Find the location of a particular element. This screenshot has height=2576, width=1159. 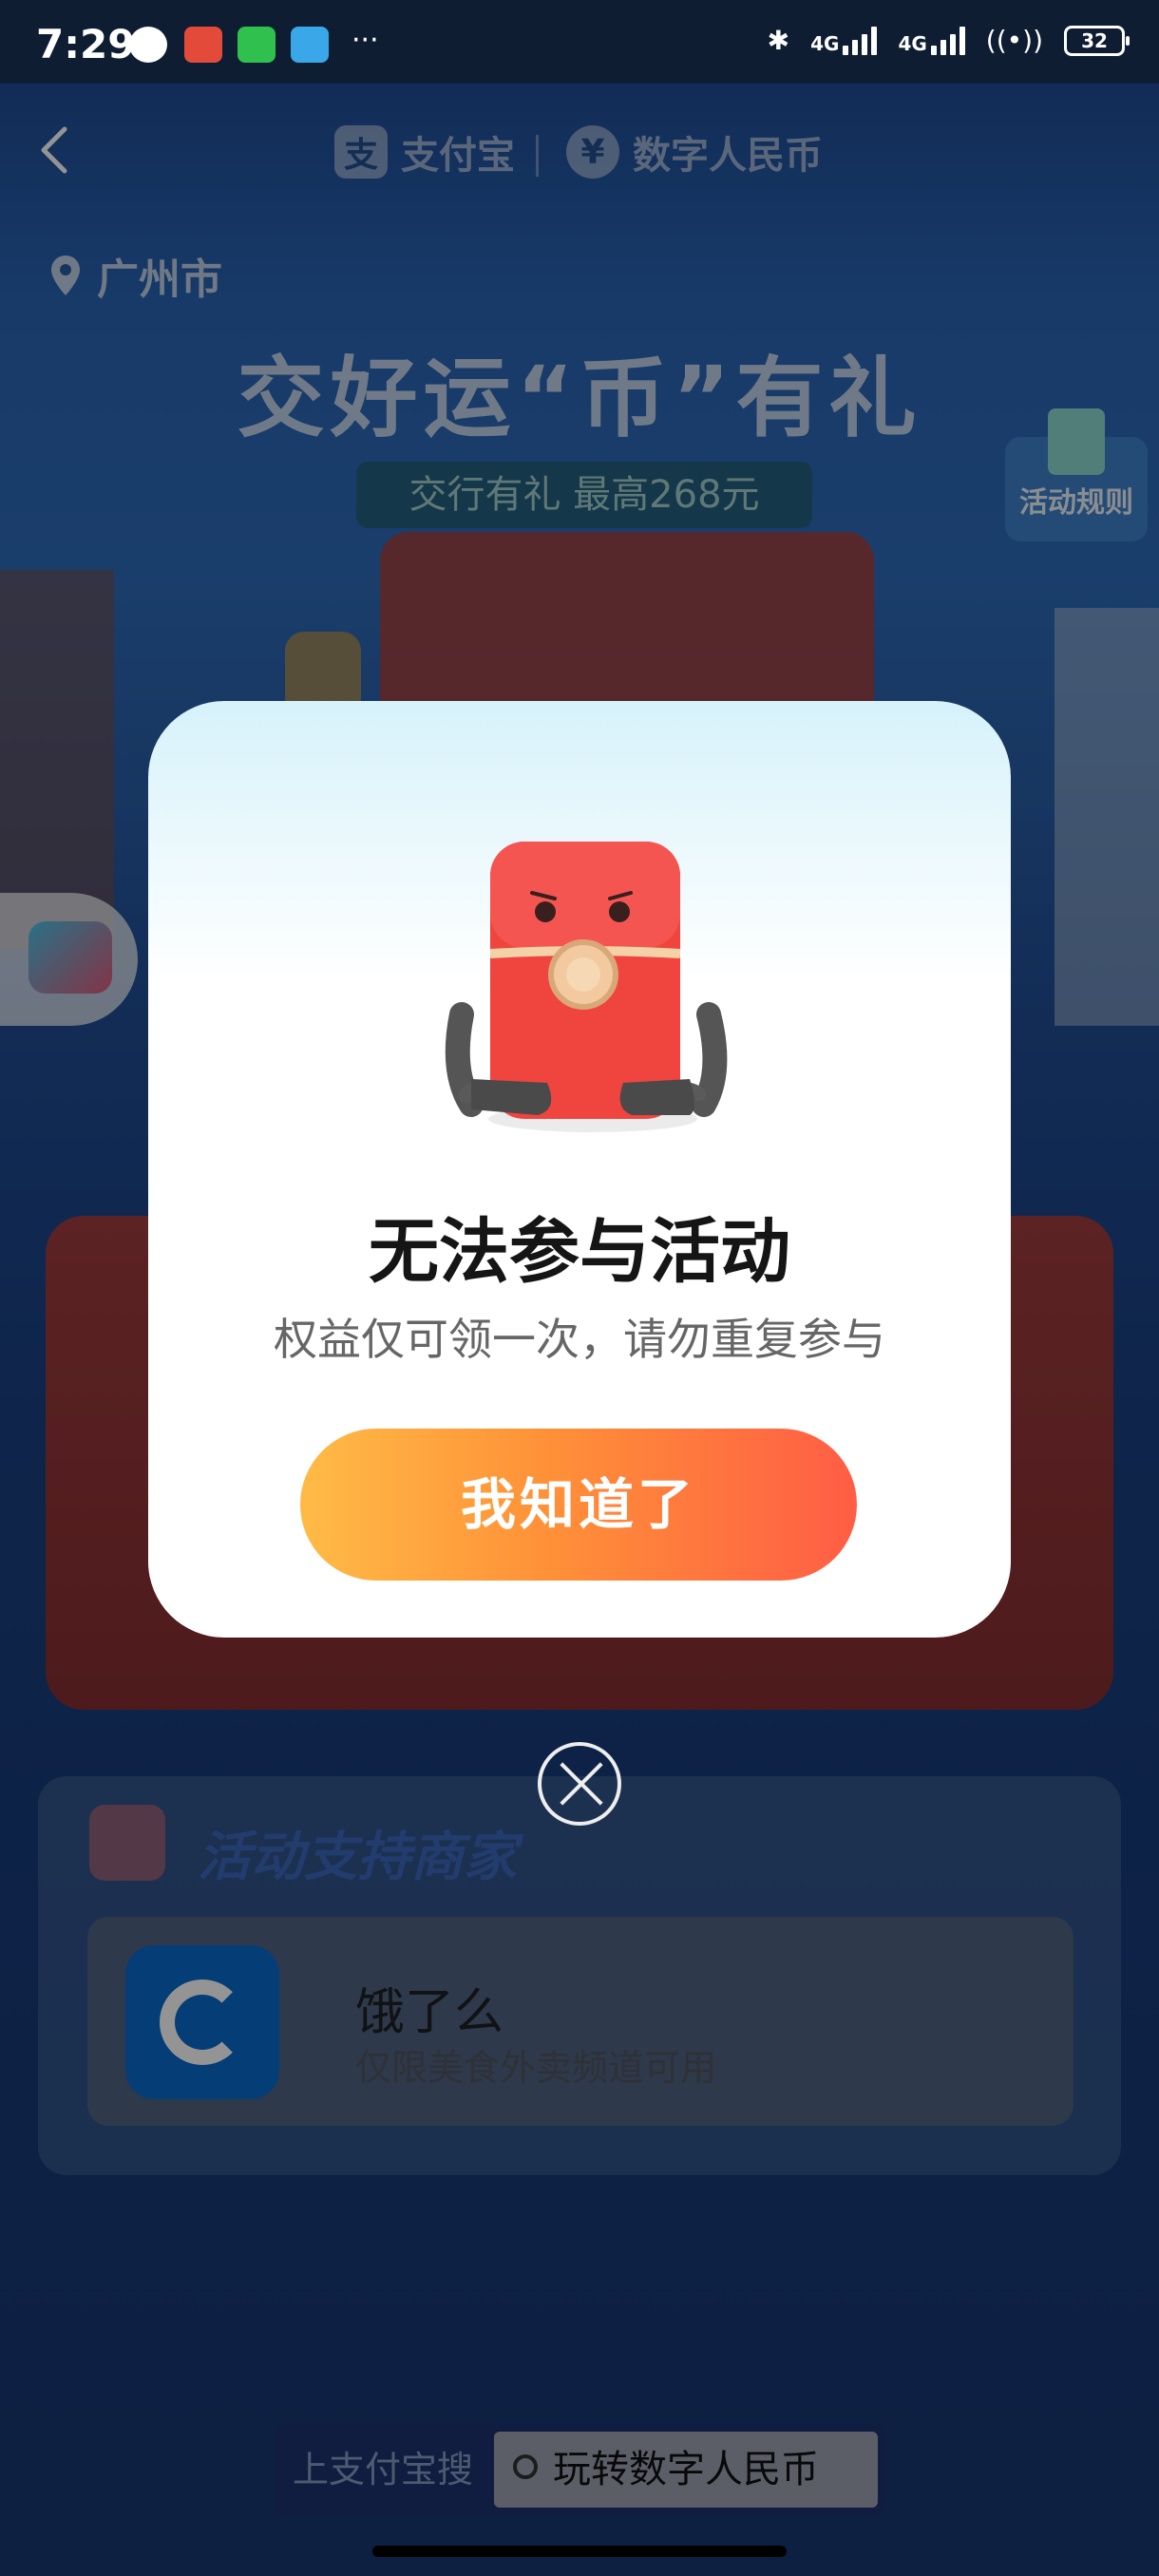

status-bar: 7:29 ··· ✱ 4G 4G ((•)) 32 is located at coordinates (579, 42).